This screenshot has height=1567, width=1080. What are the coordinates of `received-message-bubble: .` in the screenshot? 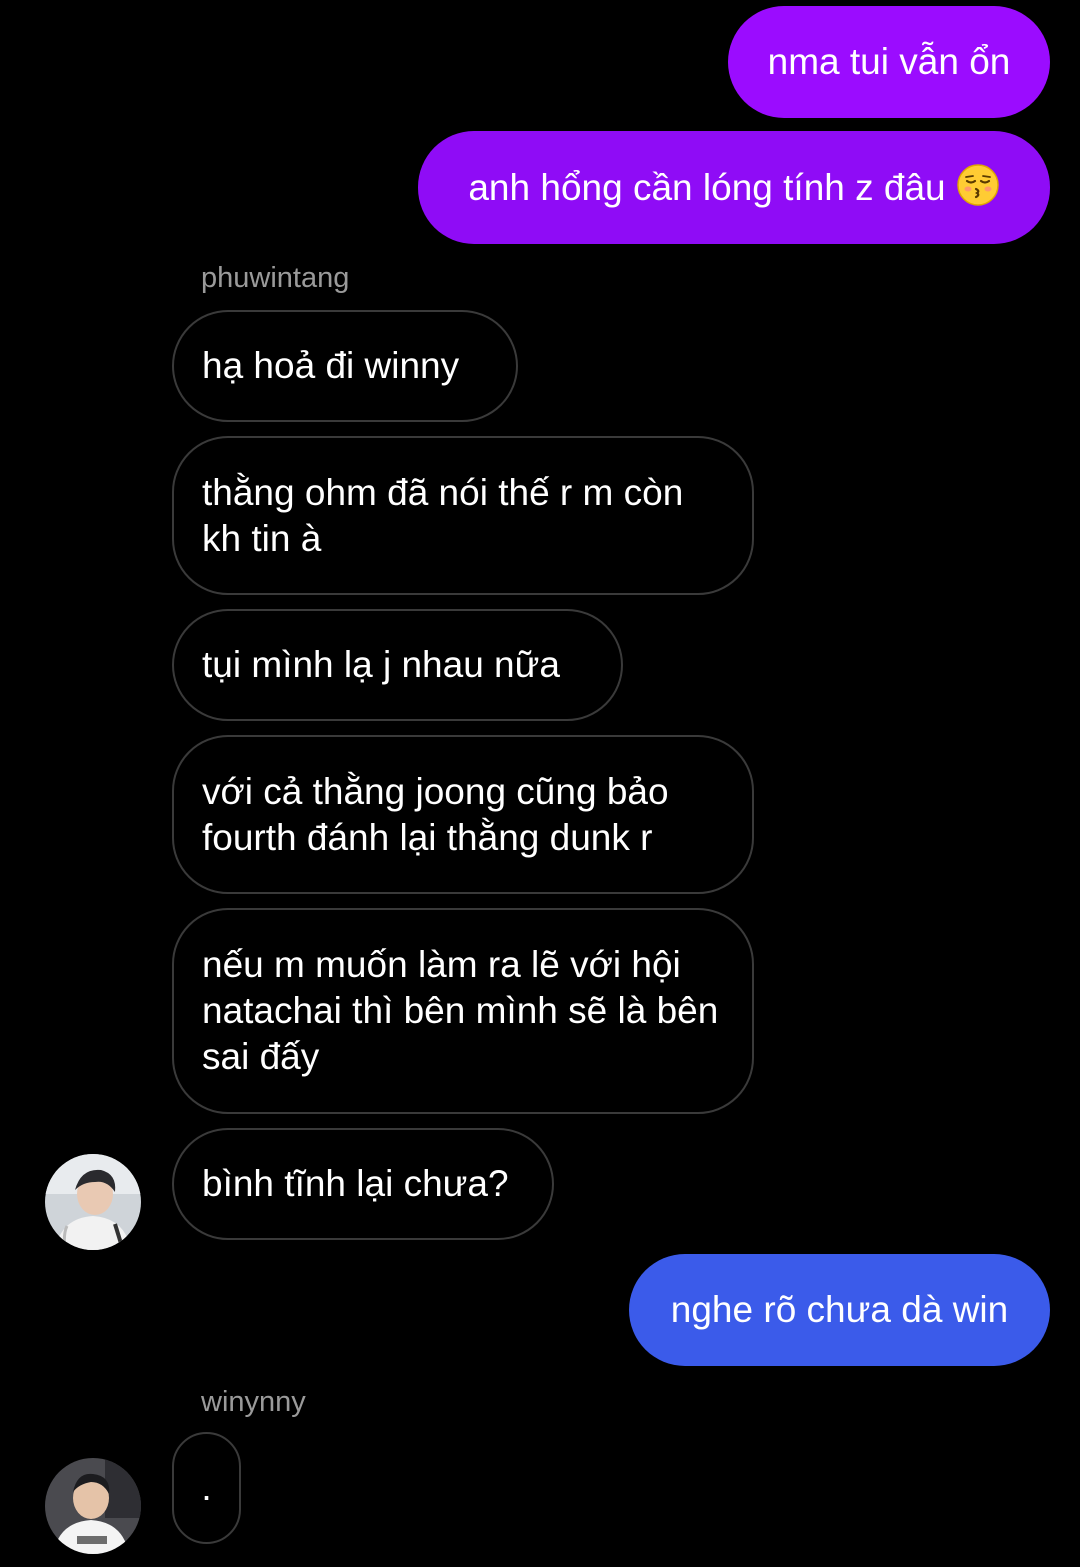 It's located at (206, 1488).